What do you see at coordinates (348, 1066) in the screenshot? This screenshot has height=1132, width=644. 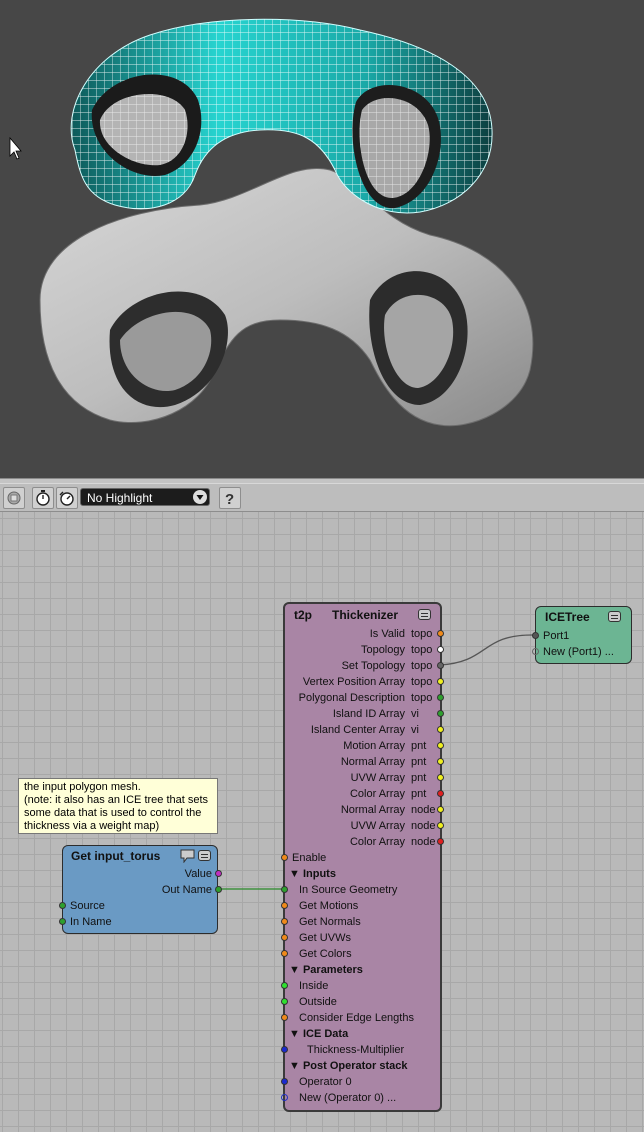 I see `section-header: ▼ Post Operator stack` at bounding box center [348, 1066].